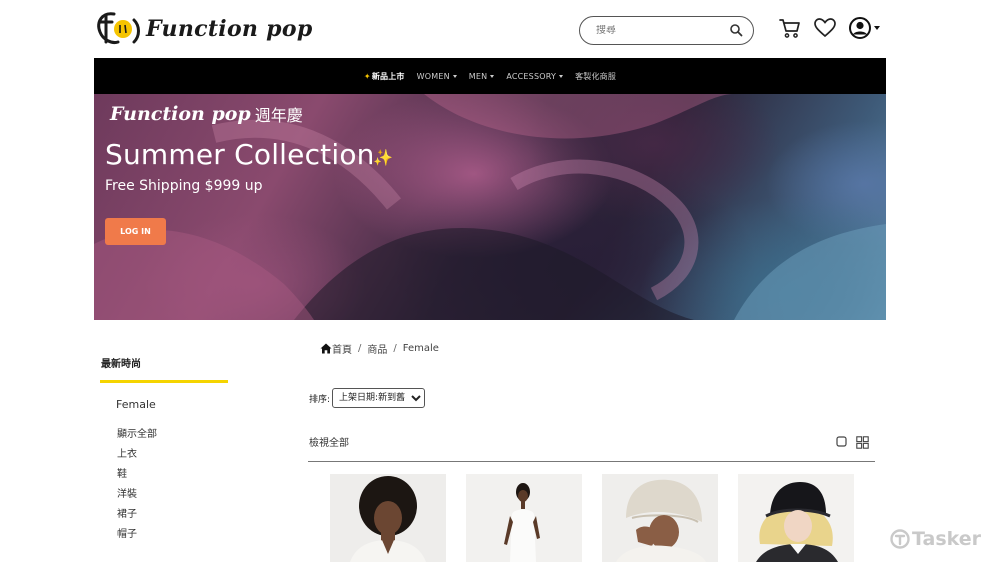 The image size is (1000, 562). I want to click on chevron-down-icon, so click(877, 28).